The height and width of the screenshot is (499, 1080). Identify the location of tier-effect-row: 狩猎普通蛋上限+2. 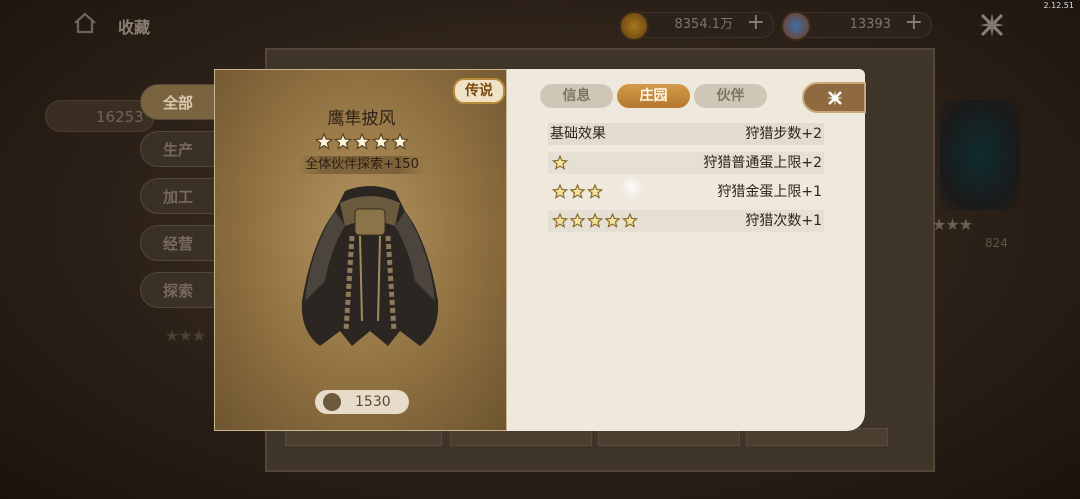
(686, 163).